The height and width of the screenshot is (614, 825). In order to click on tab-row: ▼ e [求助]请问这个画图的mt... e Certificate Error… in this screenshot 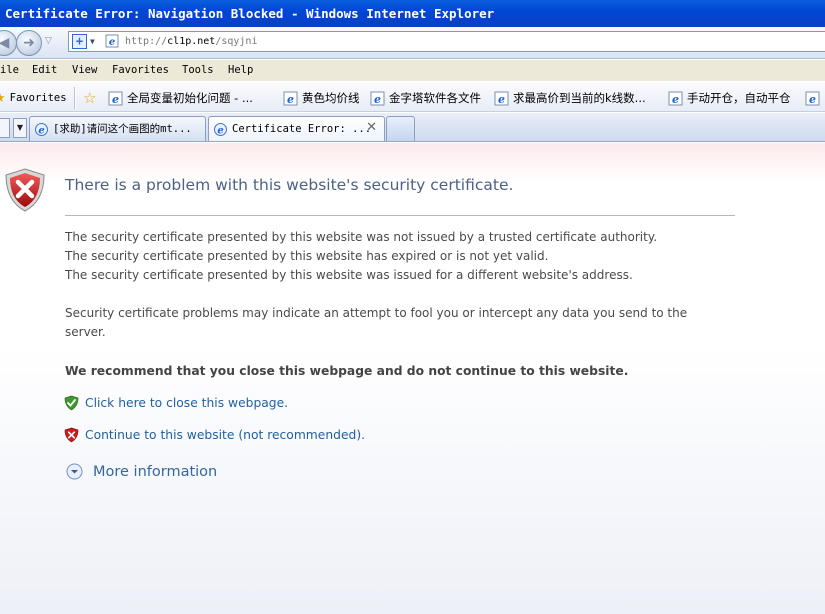, I will do `click(412, 127)`.